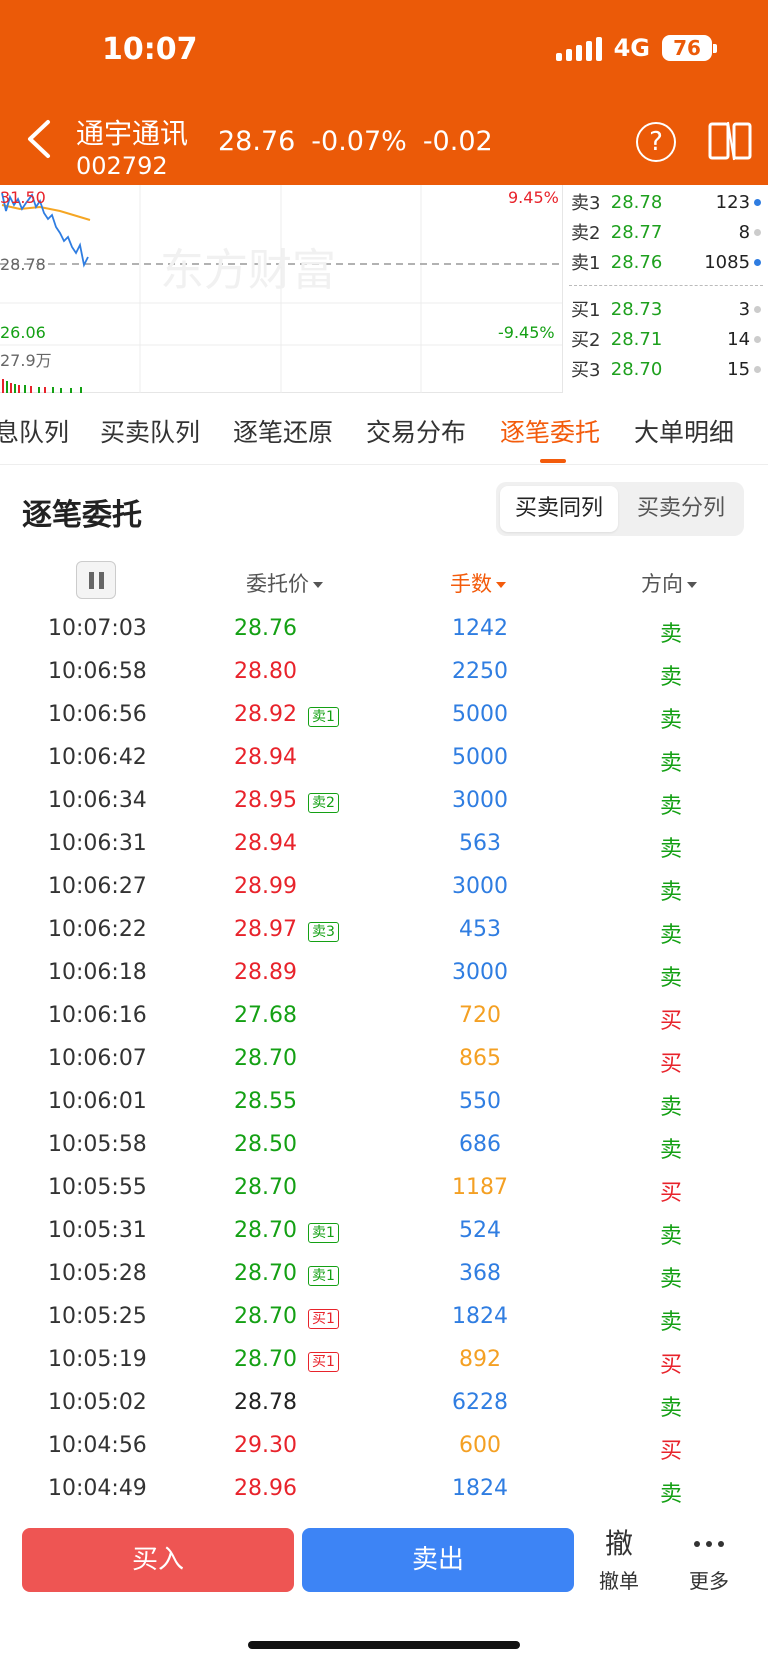 This screenshot has width=768, height=1665. I want to click on row-time: 10:06:58, so click(97, 671).